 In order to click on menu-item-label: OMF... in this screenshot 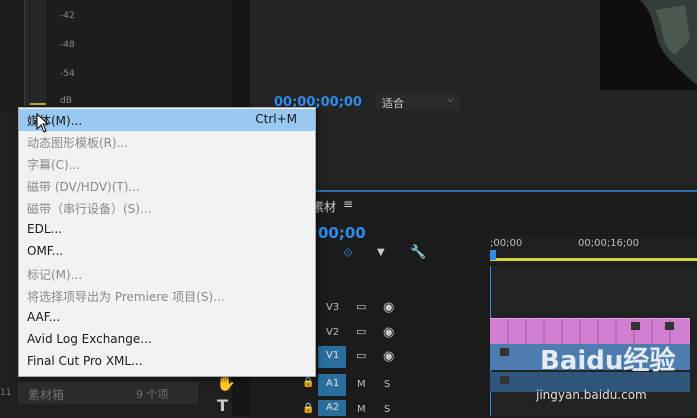, I will do `click(45, 251)`.